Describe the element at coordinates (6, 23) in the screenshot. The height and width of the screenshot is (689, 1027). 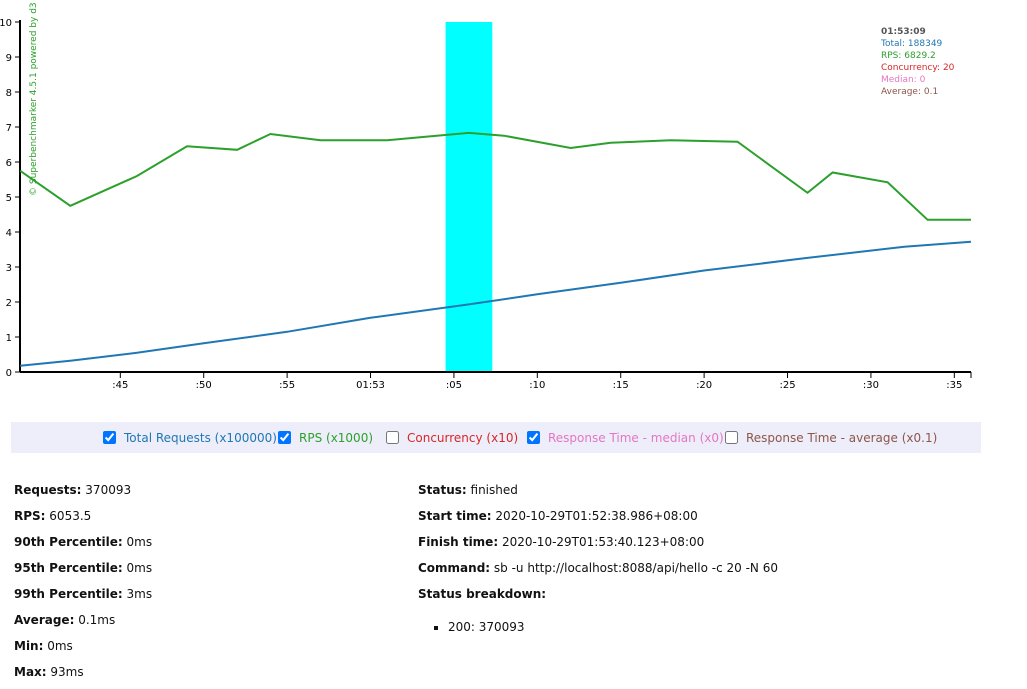
I see `y-tick-label: 10` at that location.